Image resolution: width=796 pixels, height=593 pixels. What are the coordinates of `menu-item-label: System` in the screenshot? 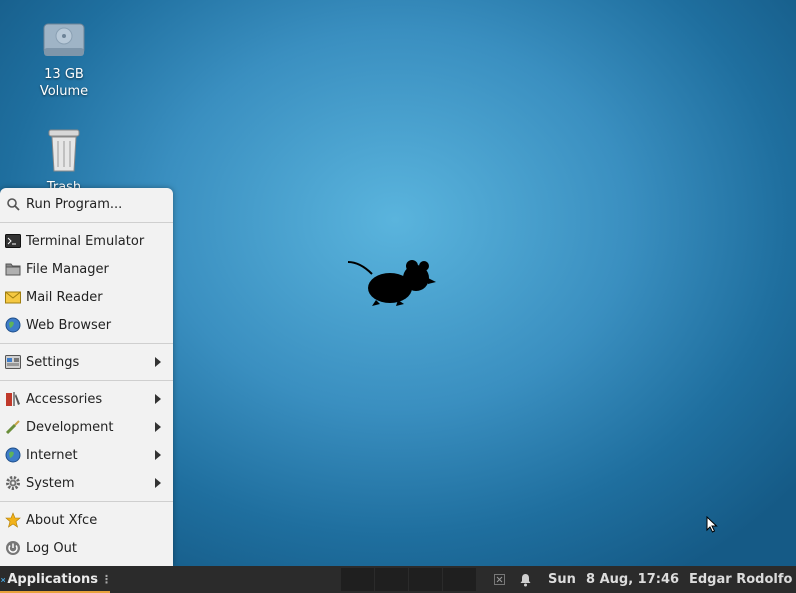 It's located at (50, 483).